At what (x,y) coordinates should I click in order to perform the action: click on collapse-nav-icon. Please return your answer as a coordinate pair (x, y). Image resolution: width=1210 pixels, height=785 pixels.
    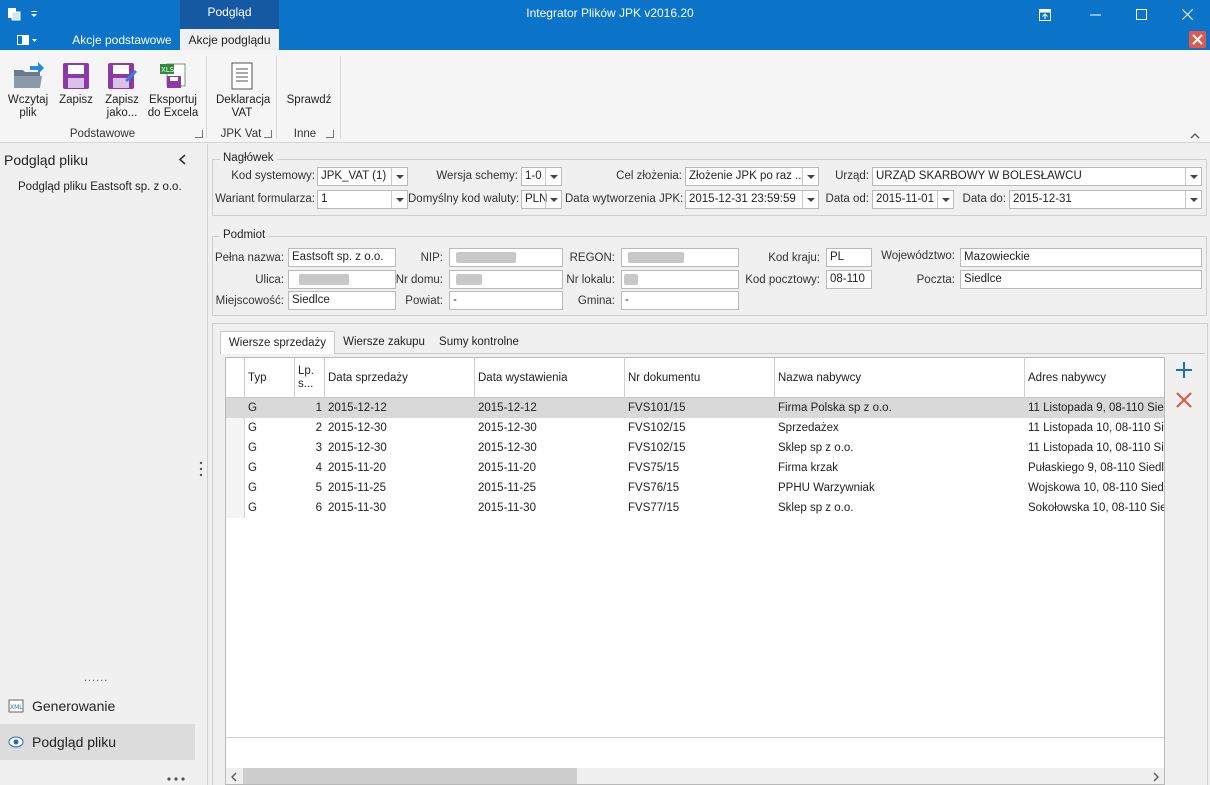
    Looking at the image, I should click on (182, 161).